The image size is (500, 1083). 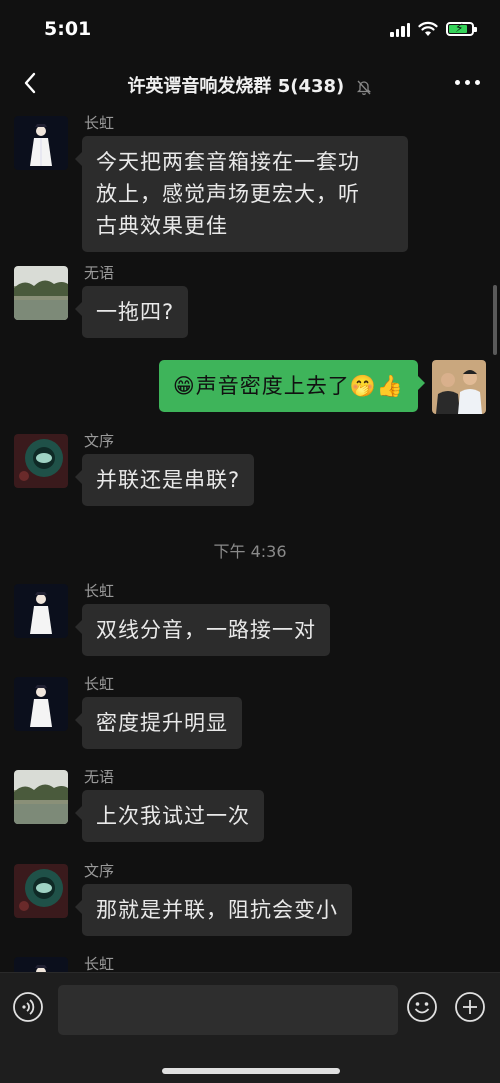 What do you see at coordinates (228, 162) in the screenshot?
I see `message-text-line: 今天把两套音箱接在一套功` at bounding box center [228, 162].